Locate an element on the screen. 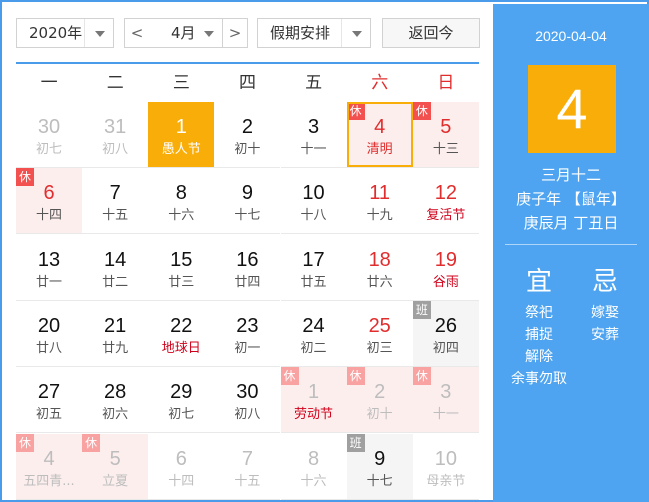  date-cell: 17 廿五 is located at coordinates (313, 268).